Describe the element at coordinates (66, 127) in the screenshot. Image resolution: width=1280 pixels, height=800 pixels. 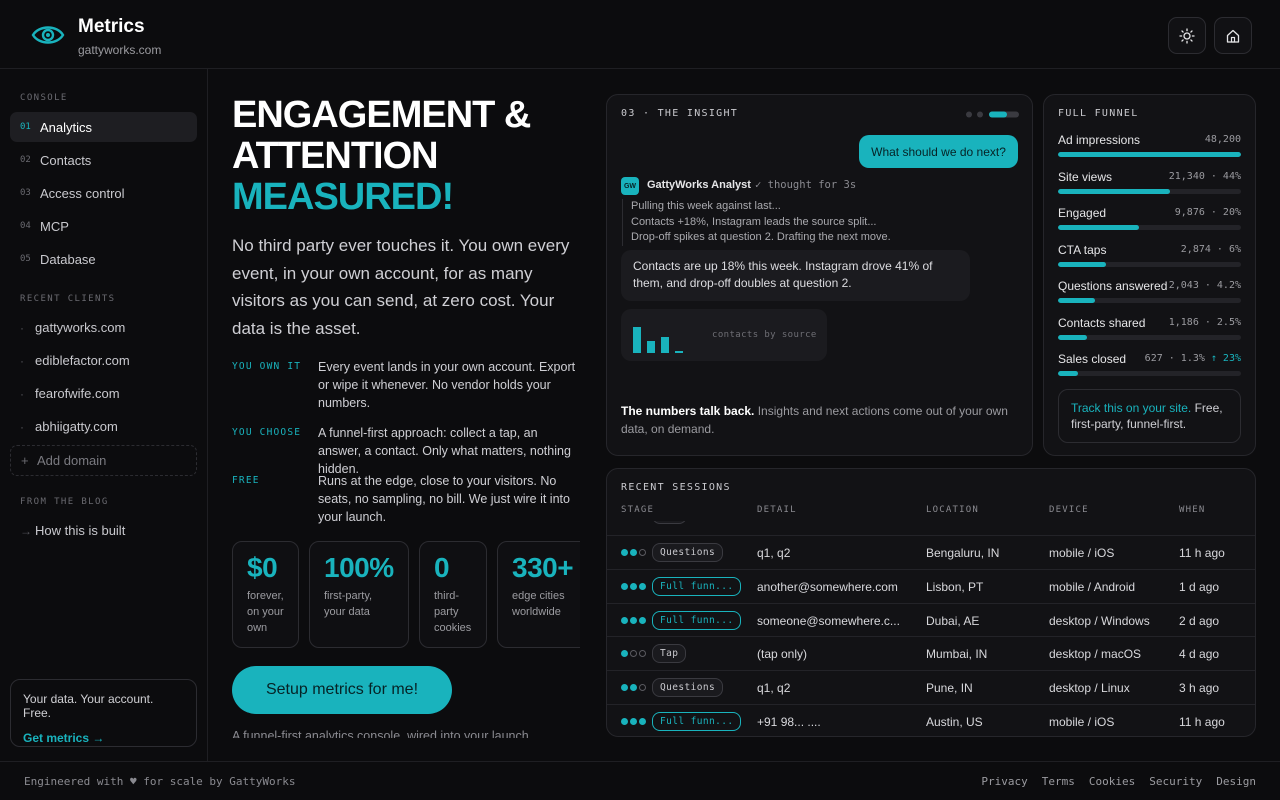
I see `nav-label: Analytics` at that location.